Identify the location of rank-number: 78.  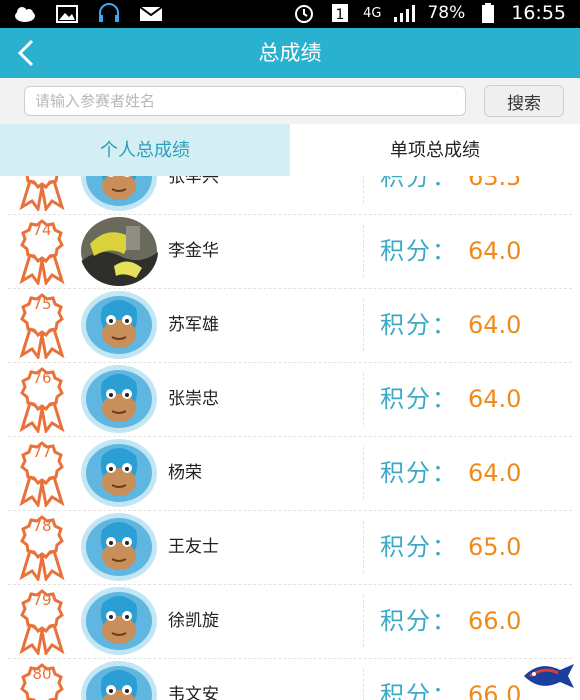
(42, 526).